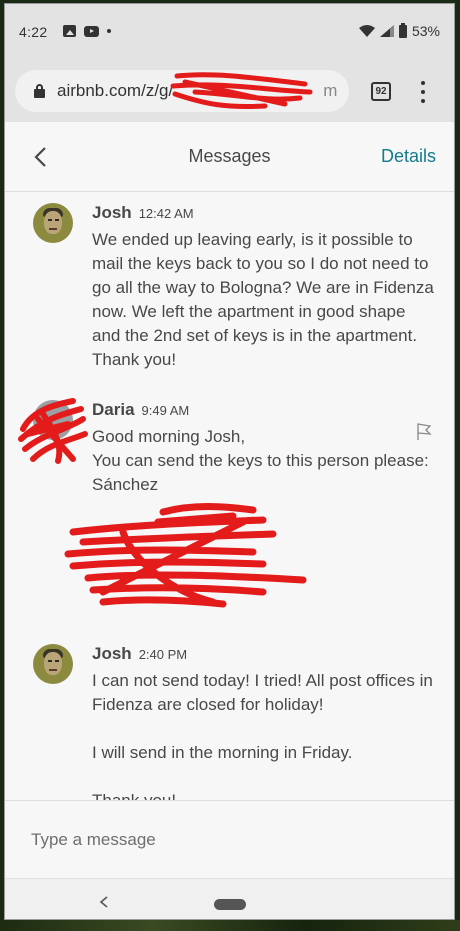  What do you see at coordinates (165, 410) in the screenshot?
I see `message-time: 9:49 AM` at bounding box center [165, 410].